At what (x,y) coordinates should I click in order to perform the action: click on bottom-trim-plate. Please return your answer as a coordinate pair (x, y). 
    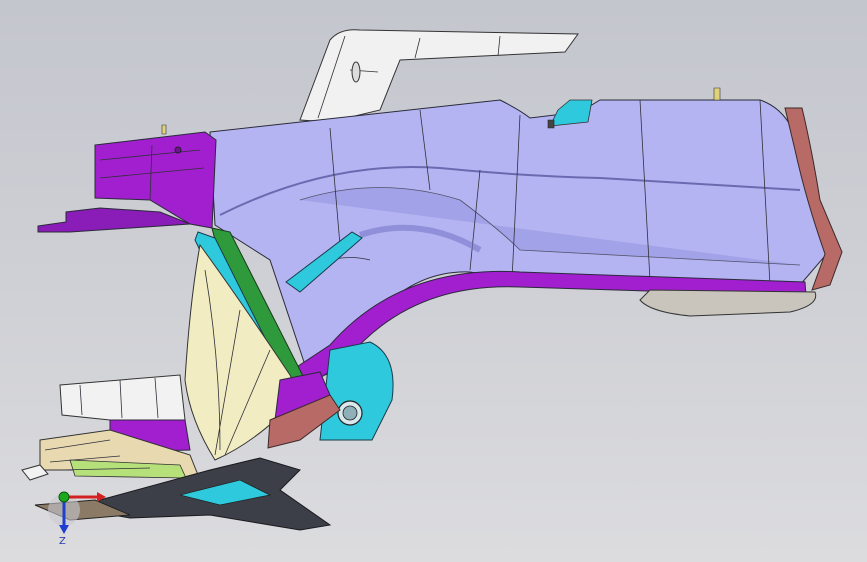
    Looking at the image, I should click on (728, 303).